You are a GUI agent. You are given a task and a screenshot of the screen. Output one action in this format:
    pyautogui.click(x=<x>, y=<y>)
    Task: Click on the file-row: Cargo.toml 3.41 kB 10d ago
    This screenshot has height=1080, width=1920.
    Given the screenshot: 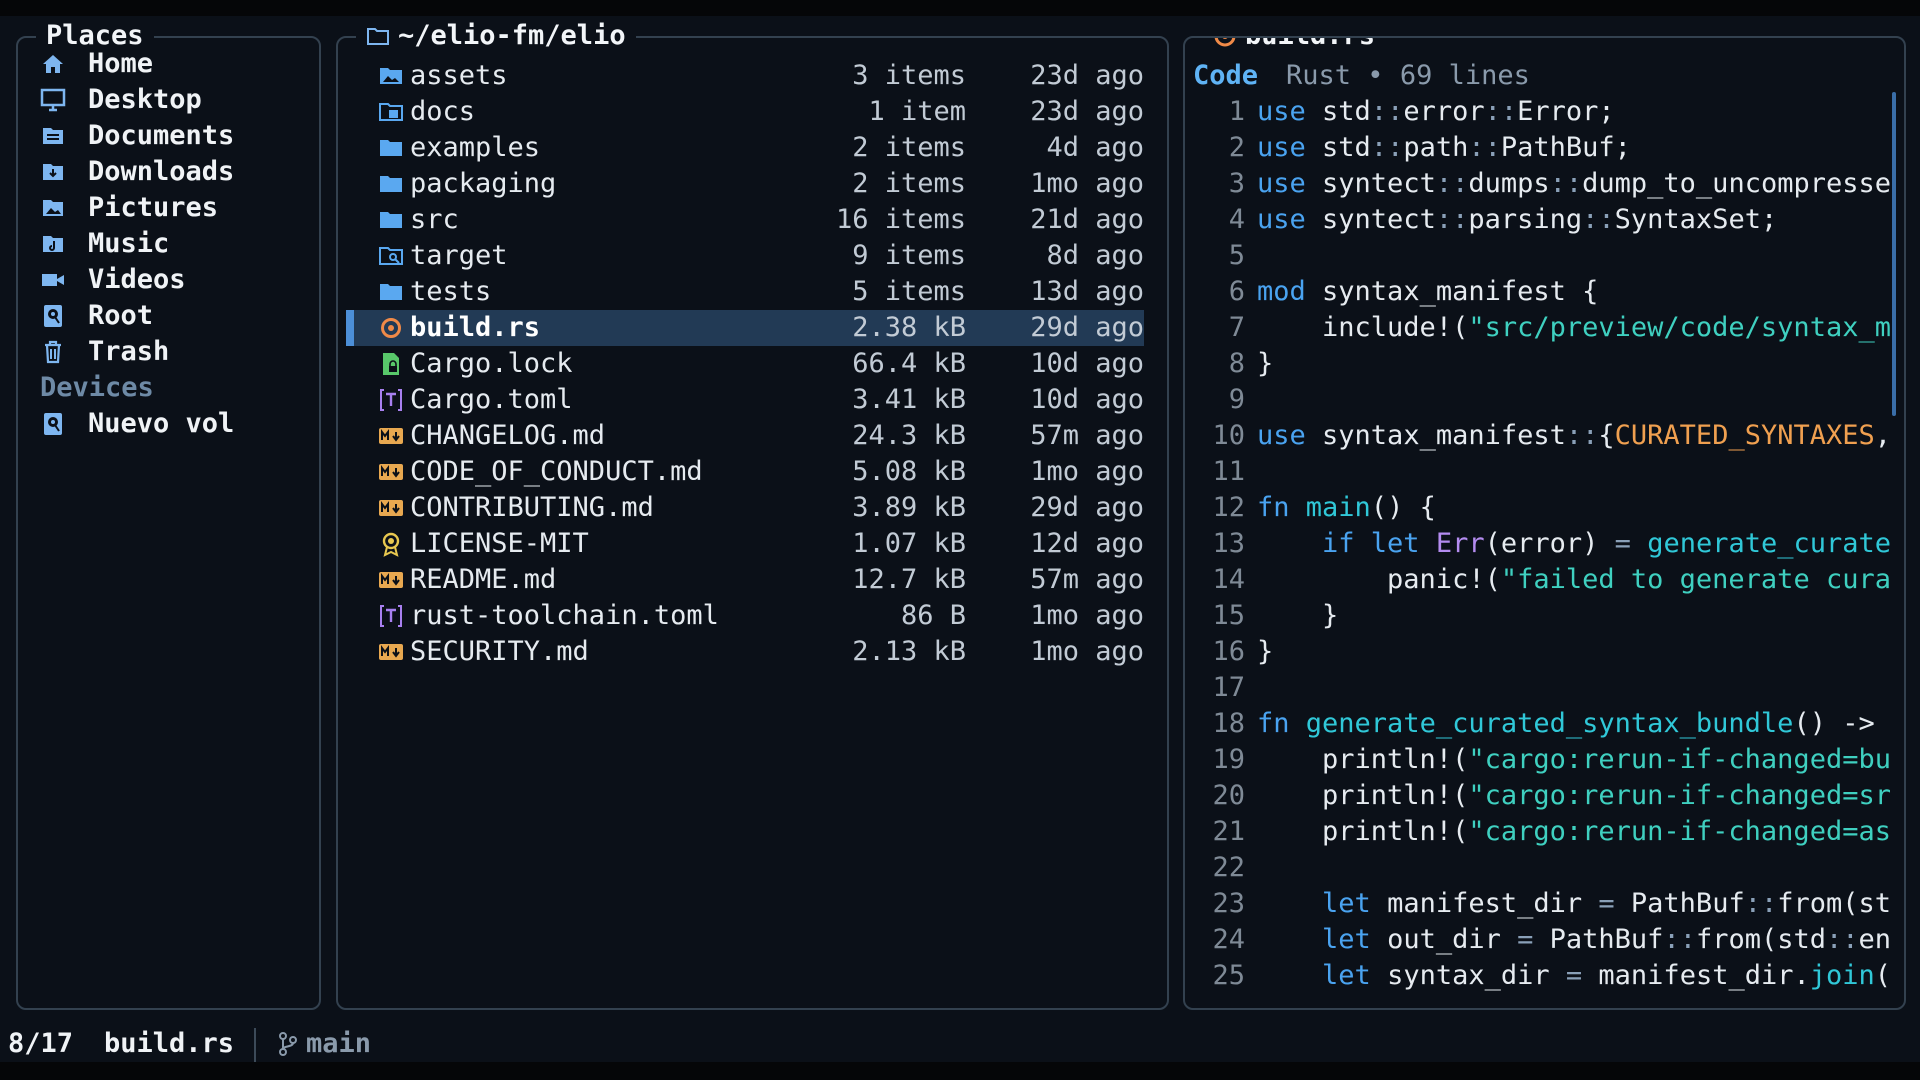 What is the action you would take?
    pyautogui.click(x=745, y=400)
    